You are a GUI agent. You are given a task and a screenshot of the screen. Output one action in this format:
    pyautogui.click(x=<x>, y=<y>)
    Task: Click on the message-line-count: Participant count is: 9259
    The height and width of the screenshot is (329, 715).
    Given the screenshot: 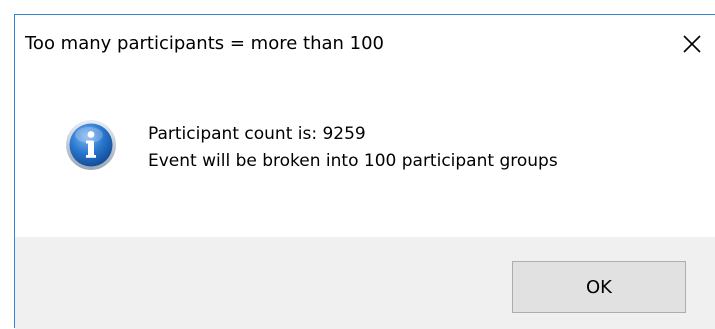 What is the action you would take?
    pyautogui.click(x=257, y=134)
    